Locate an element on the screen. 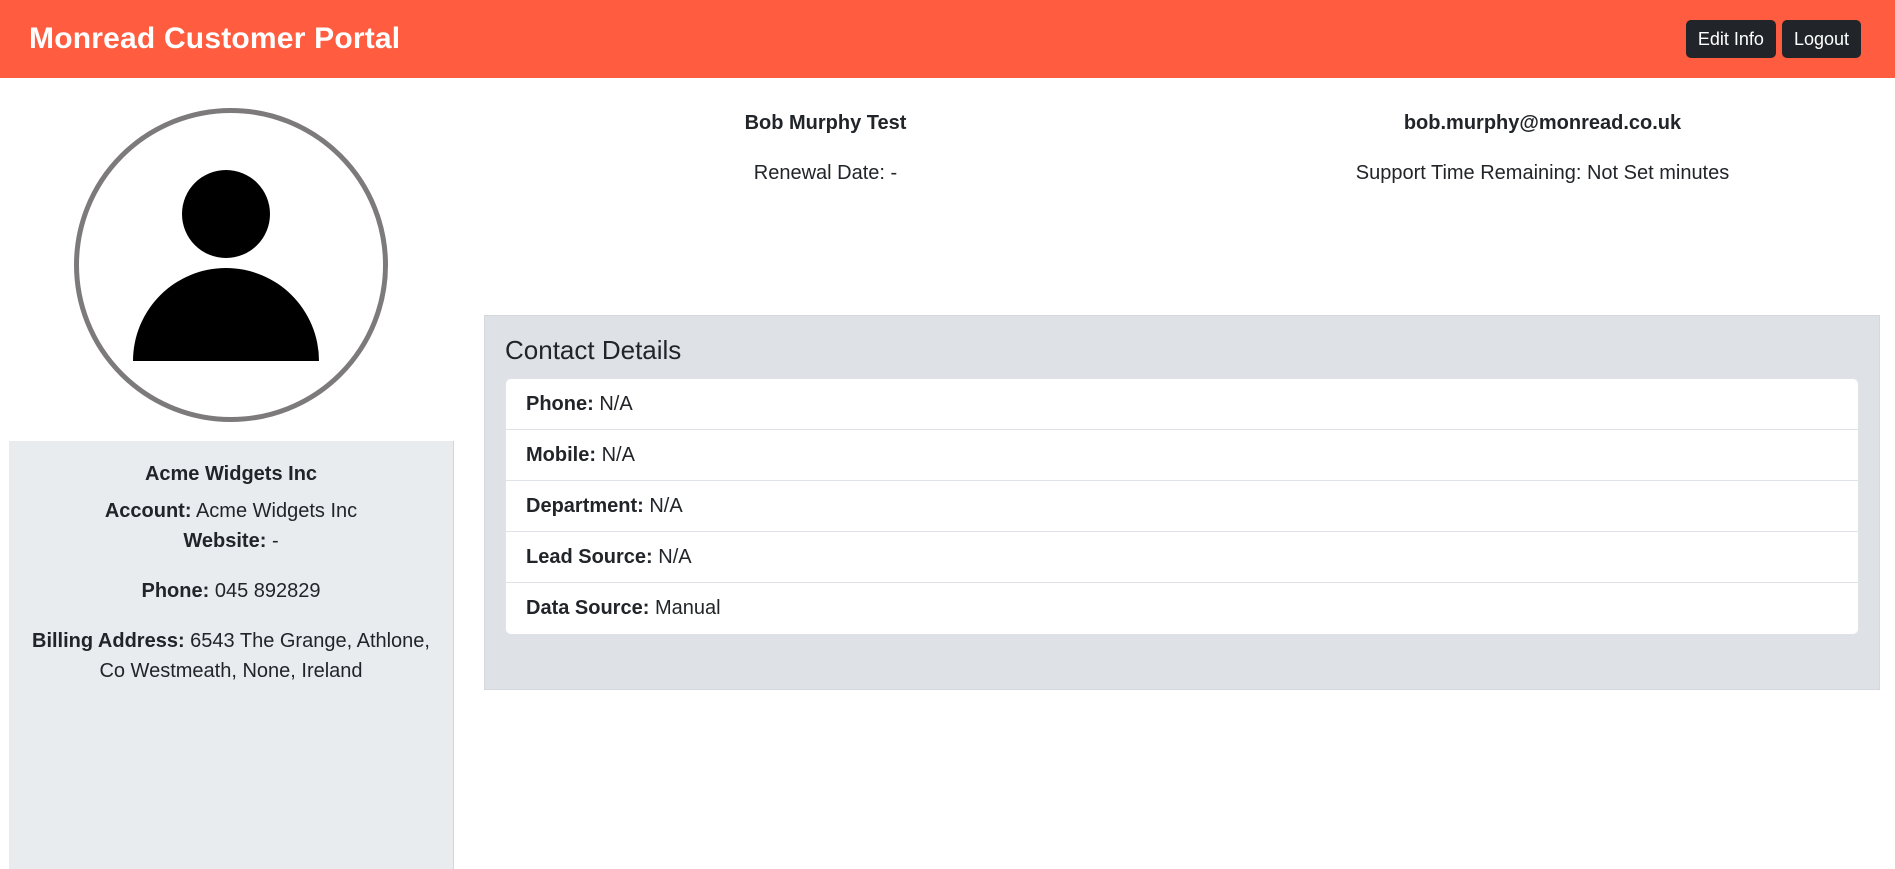 The image size is (1895, 869). billing-address-label: Billing Address: is located at coordinates (108, 641).